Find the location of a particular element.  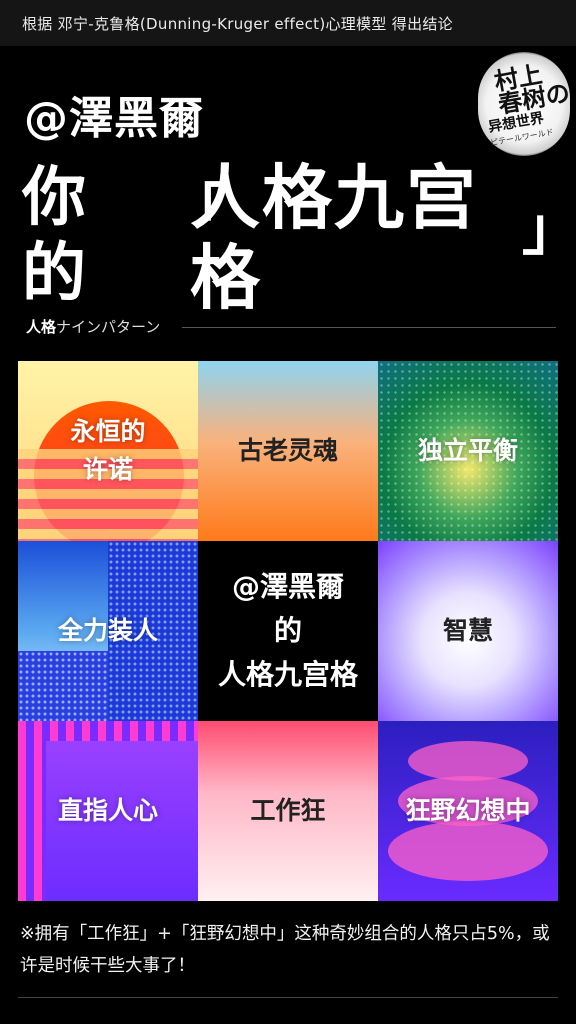

grid-cell-straight-to-heart: 直指人心 is located at coordinates (108, 811).